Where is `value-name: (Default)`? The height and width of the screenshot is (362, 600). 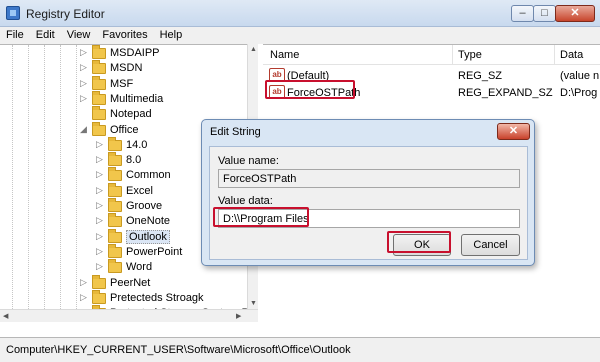
value-name: (Default) is located at coordinates (308, 76).